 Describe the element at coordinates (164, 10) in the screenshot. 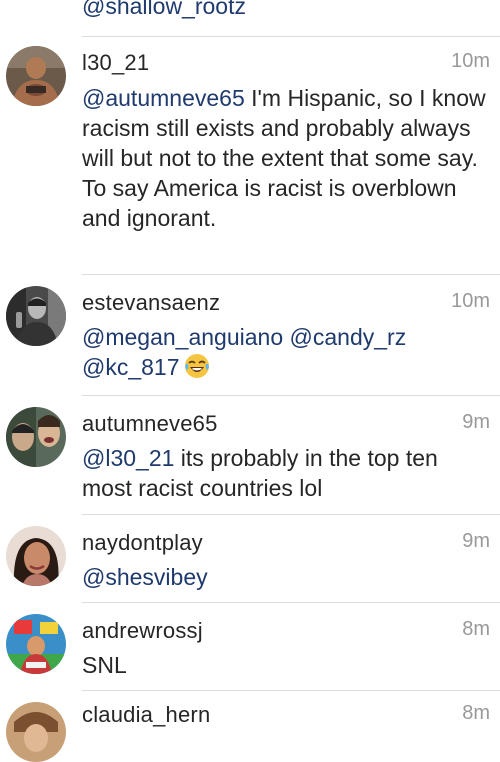

I see `previous-comment-mention: @shallow_rootz` at that location.